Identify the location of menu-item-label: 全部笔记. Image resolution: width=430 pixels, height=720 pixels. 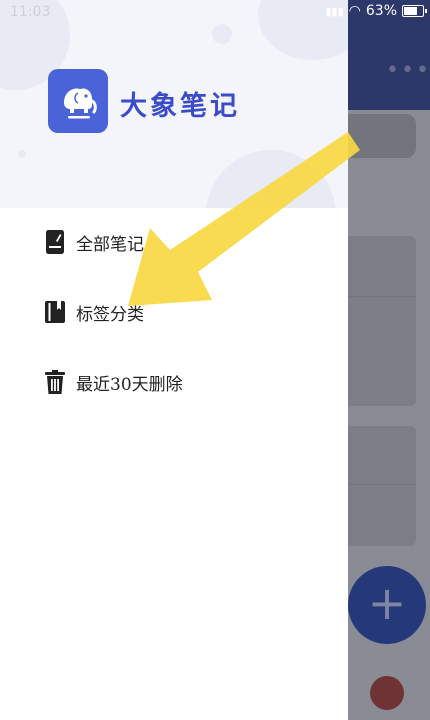
(110, 244).